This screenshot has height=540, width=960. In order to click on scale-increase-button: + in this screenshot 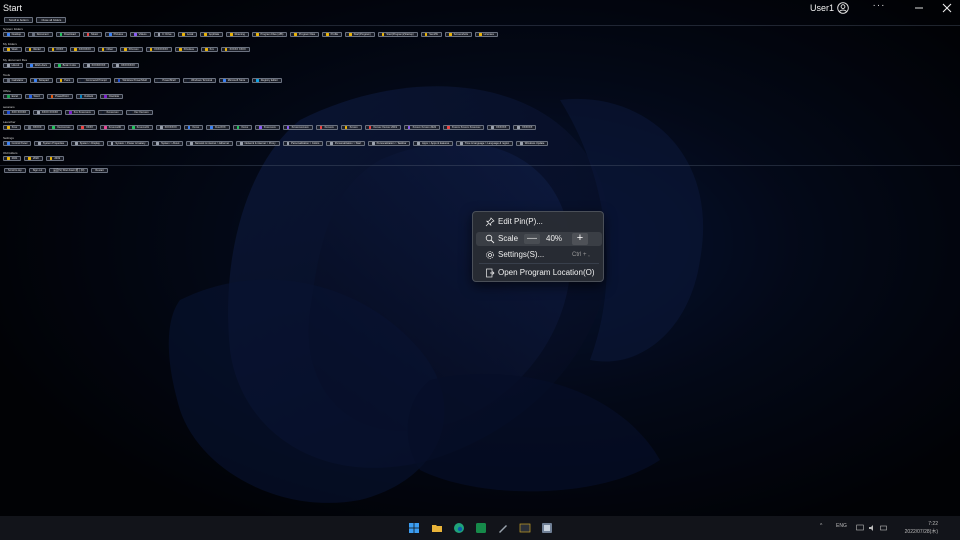, I will do `click(580, 239)`.